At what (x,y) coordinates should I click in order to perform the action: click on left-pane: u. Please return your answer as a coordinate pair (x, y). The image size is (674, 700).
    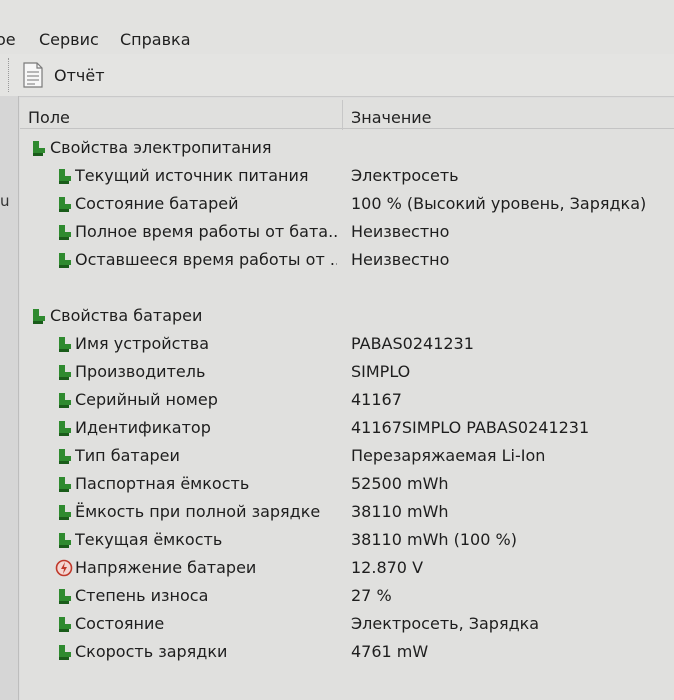
    Looking at the image, I should click on (9, 398).